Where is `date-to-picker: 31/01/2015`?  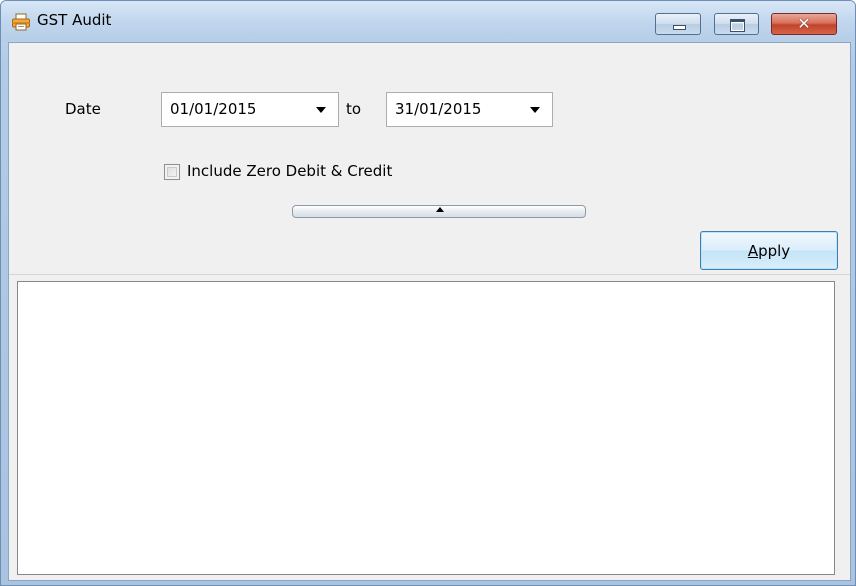
date-to-picker: 31/01/2015 is located at coordinates (469, 109).